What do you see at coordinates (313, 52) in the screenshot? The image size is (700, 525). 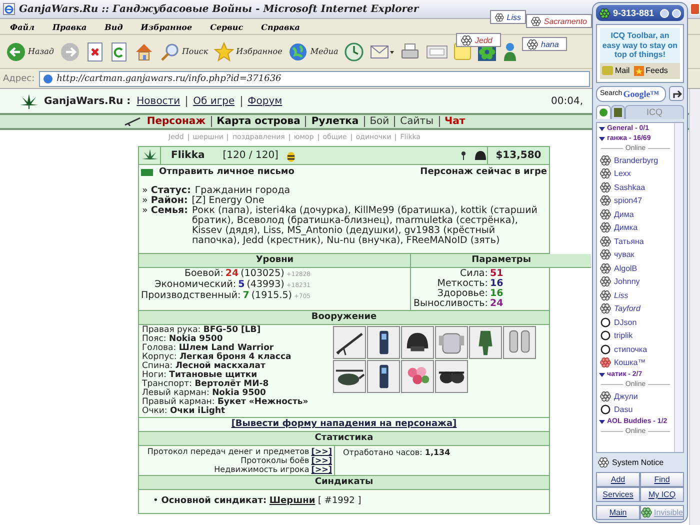 I see `media-button: Медиа` at bounding box center [313, 52].